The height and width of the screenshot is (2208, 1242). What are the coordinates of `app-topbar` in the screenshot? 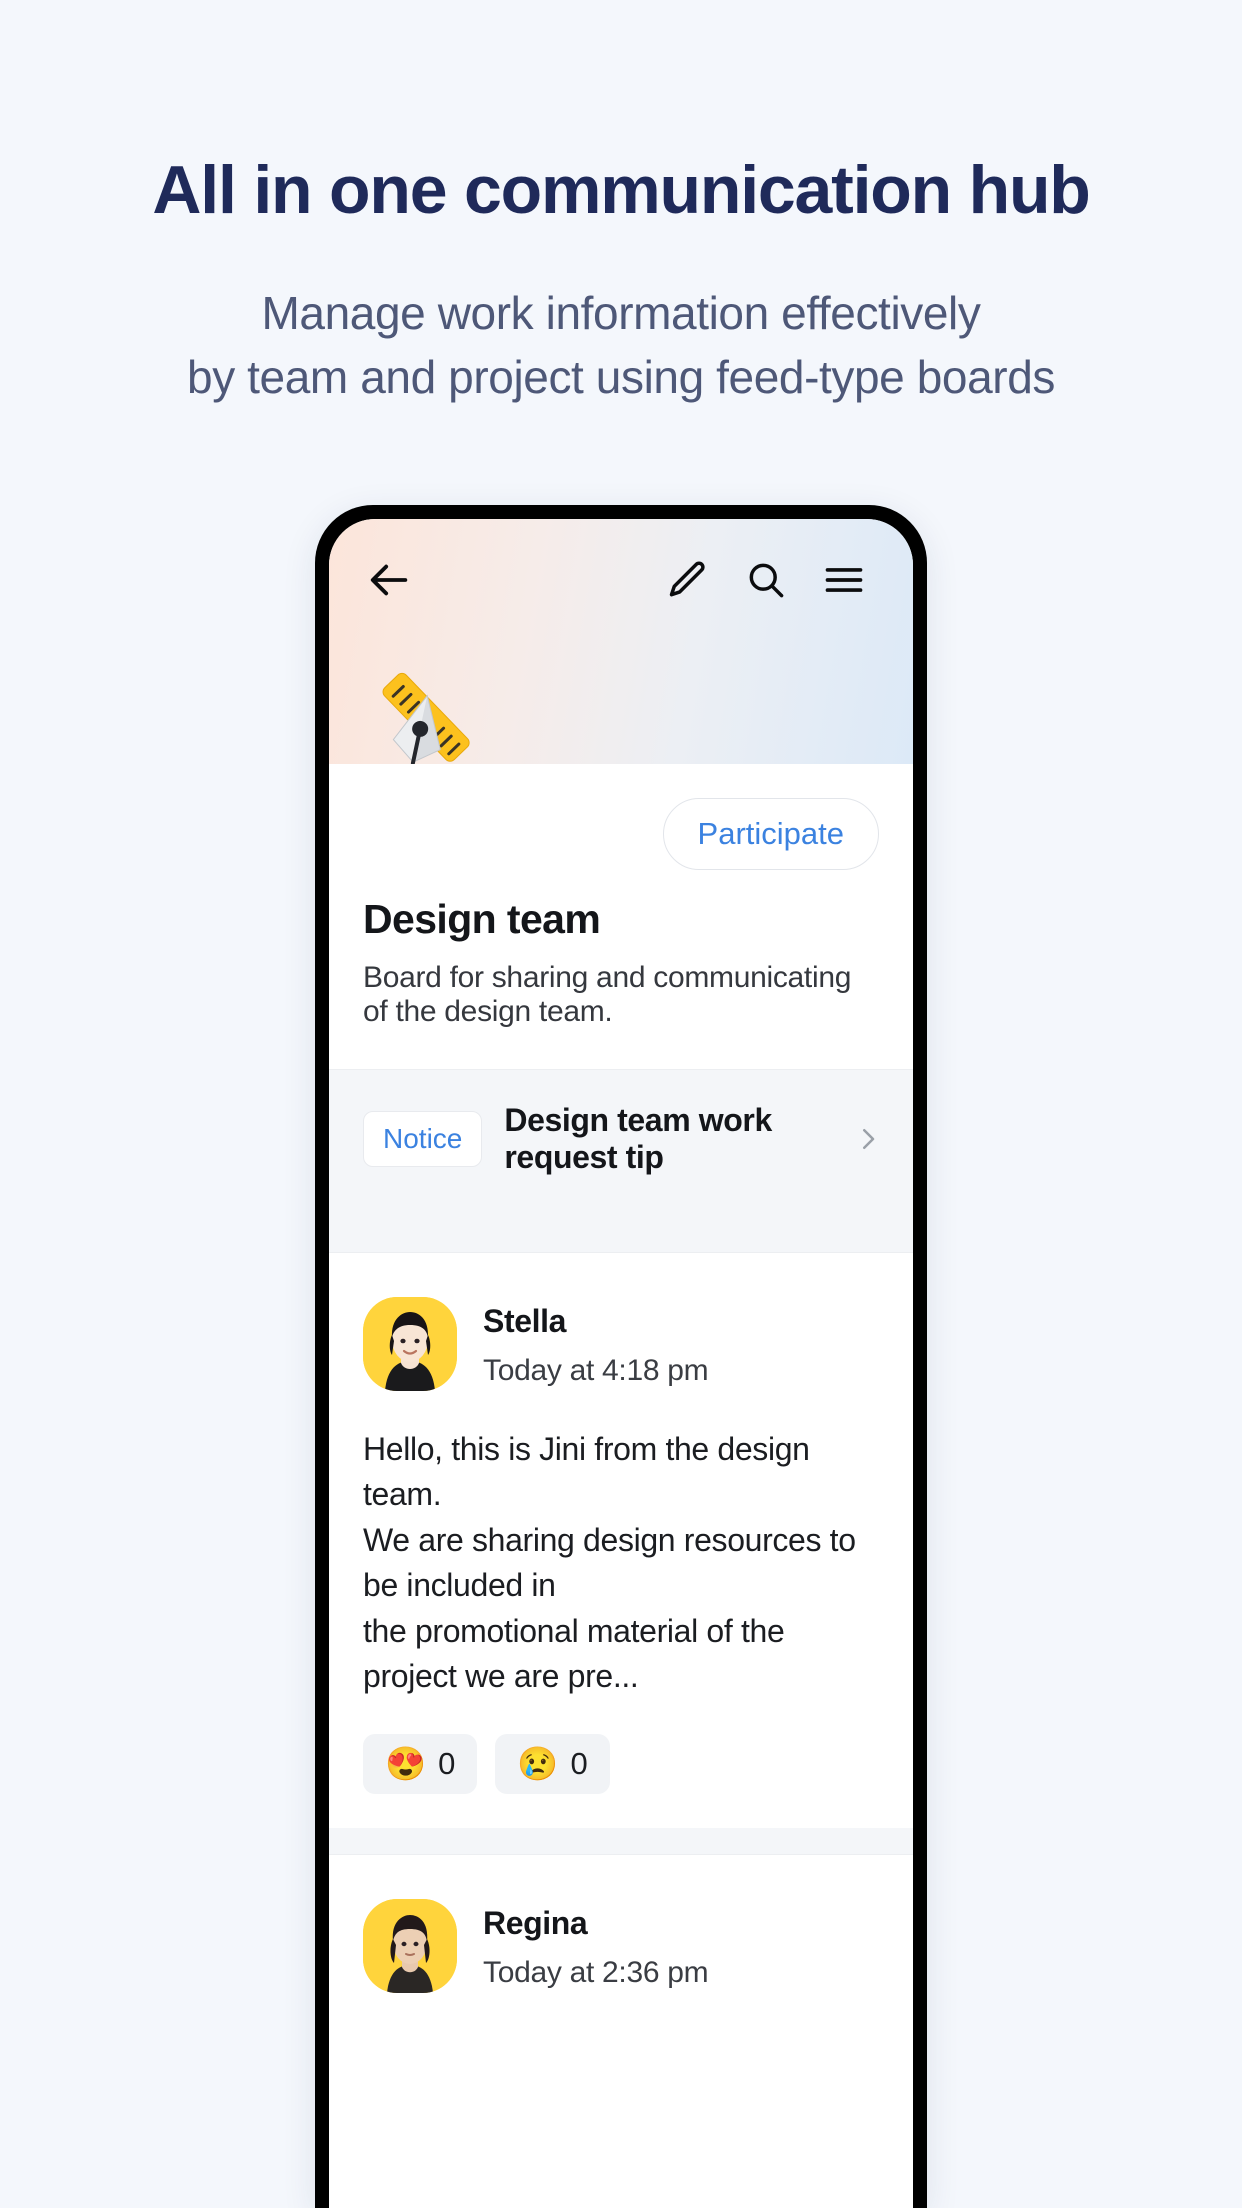 It's located at (621, 580).